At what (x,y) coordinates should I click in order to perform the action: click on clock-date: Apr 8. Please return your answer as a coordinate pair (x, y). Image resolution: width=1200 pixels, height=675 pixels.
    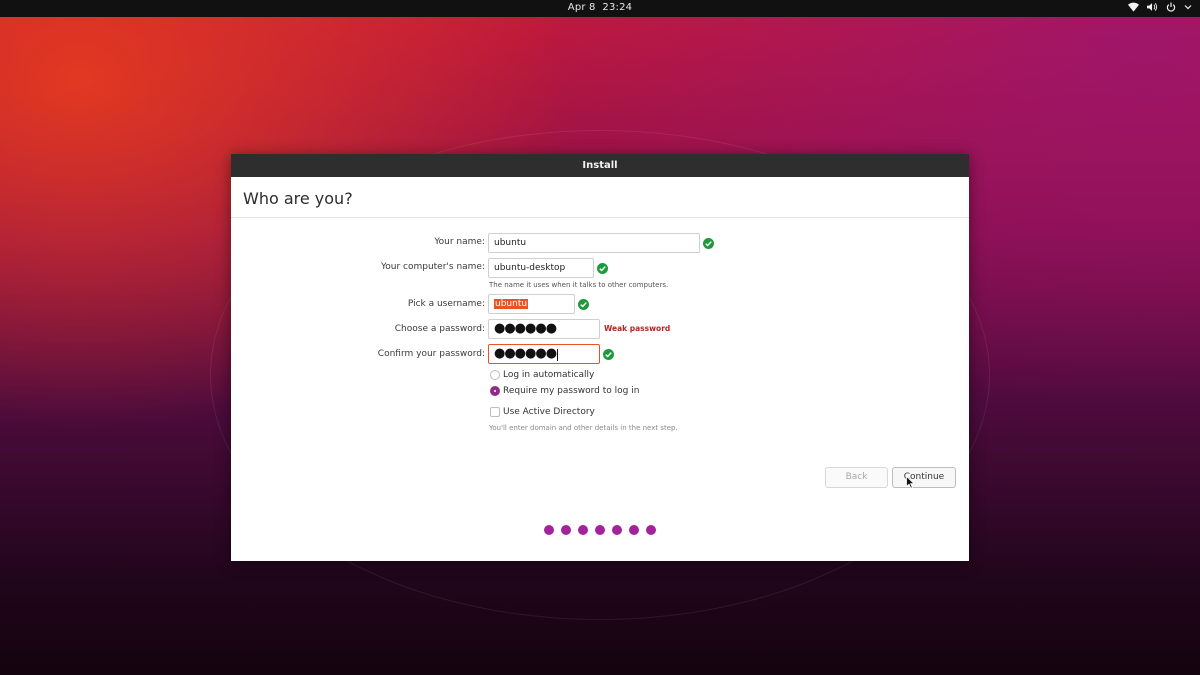
    Looking at the image, I should click on (581, 7).